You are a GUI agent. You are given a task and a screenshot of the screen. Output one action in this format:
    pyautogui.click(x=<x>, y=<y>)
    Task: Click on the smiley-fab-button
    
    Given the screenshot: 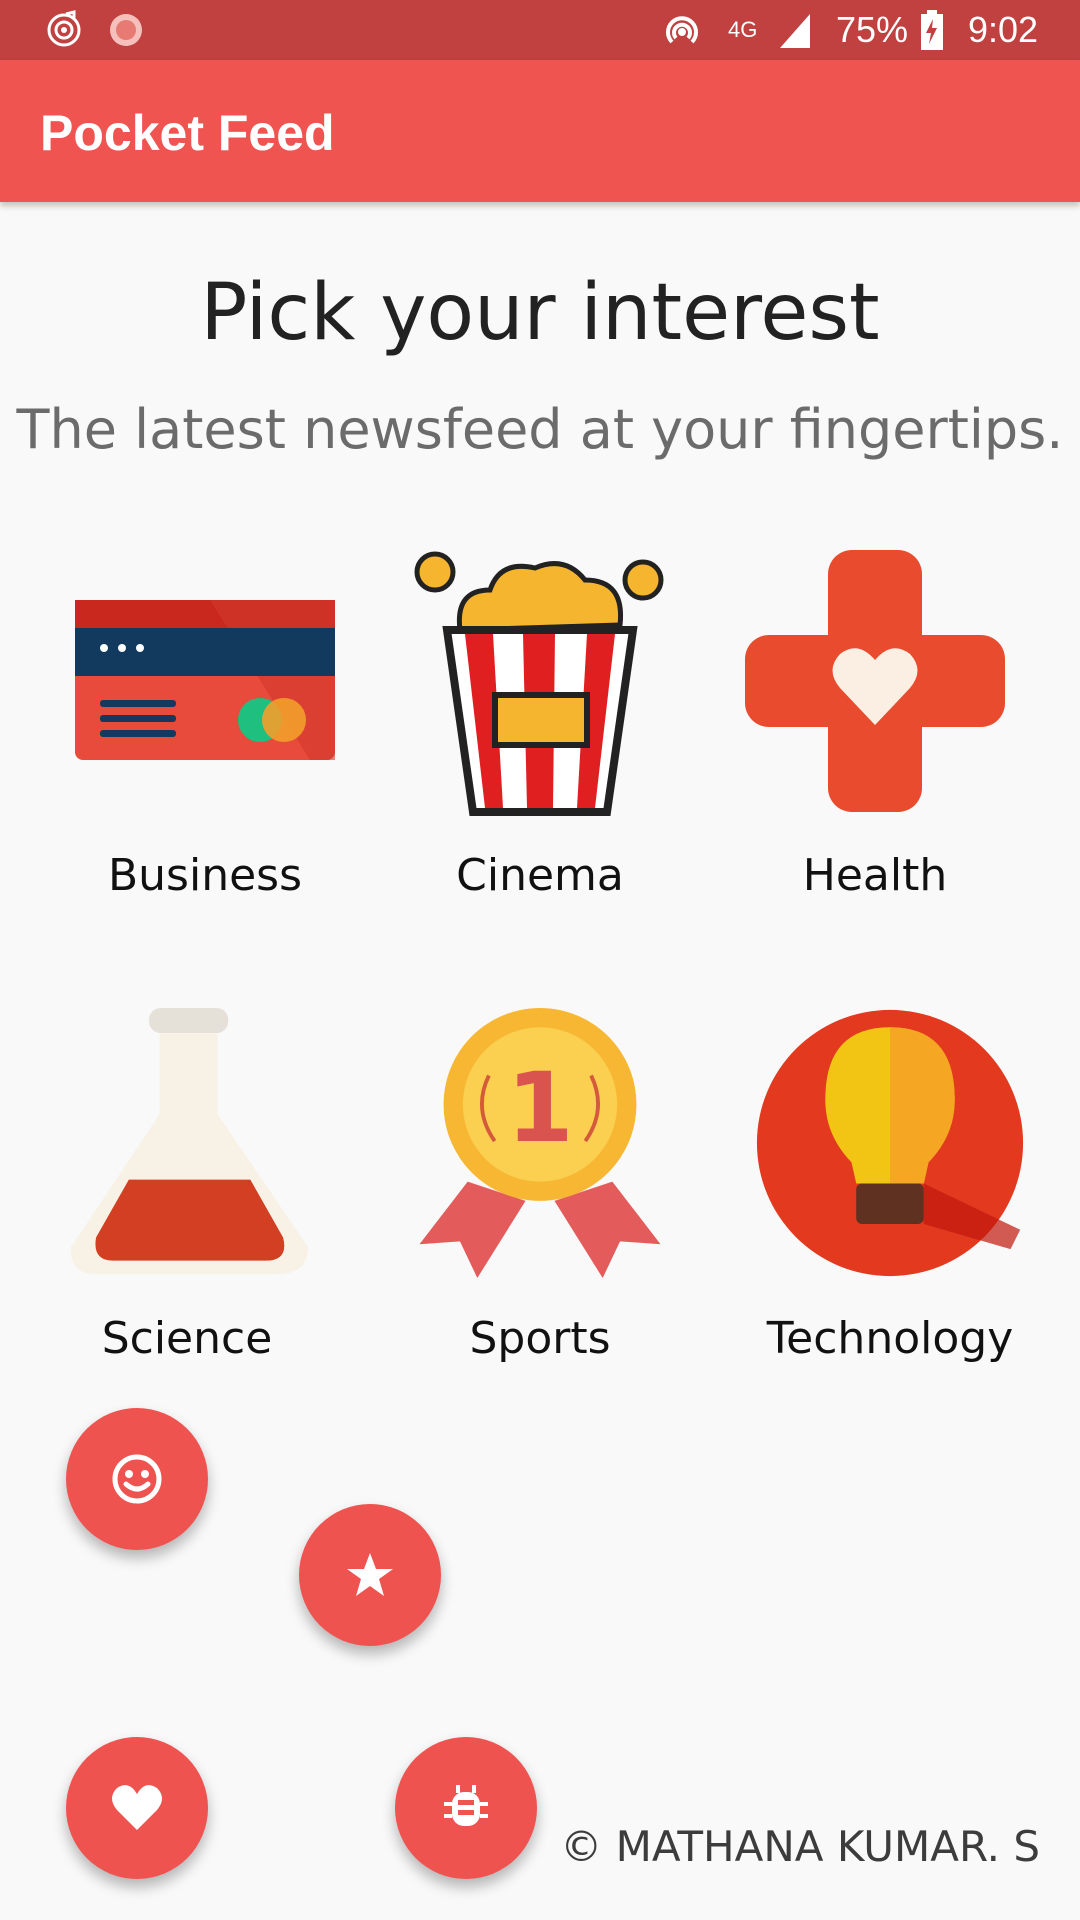 What is the action you would take?
    pyautogui.click(x=137, y=1479)
    